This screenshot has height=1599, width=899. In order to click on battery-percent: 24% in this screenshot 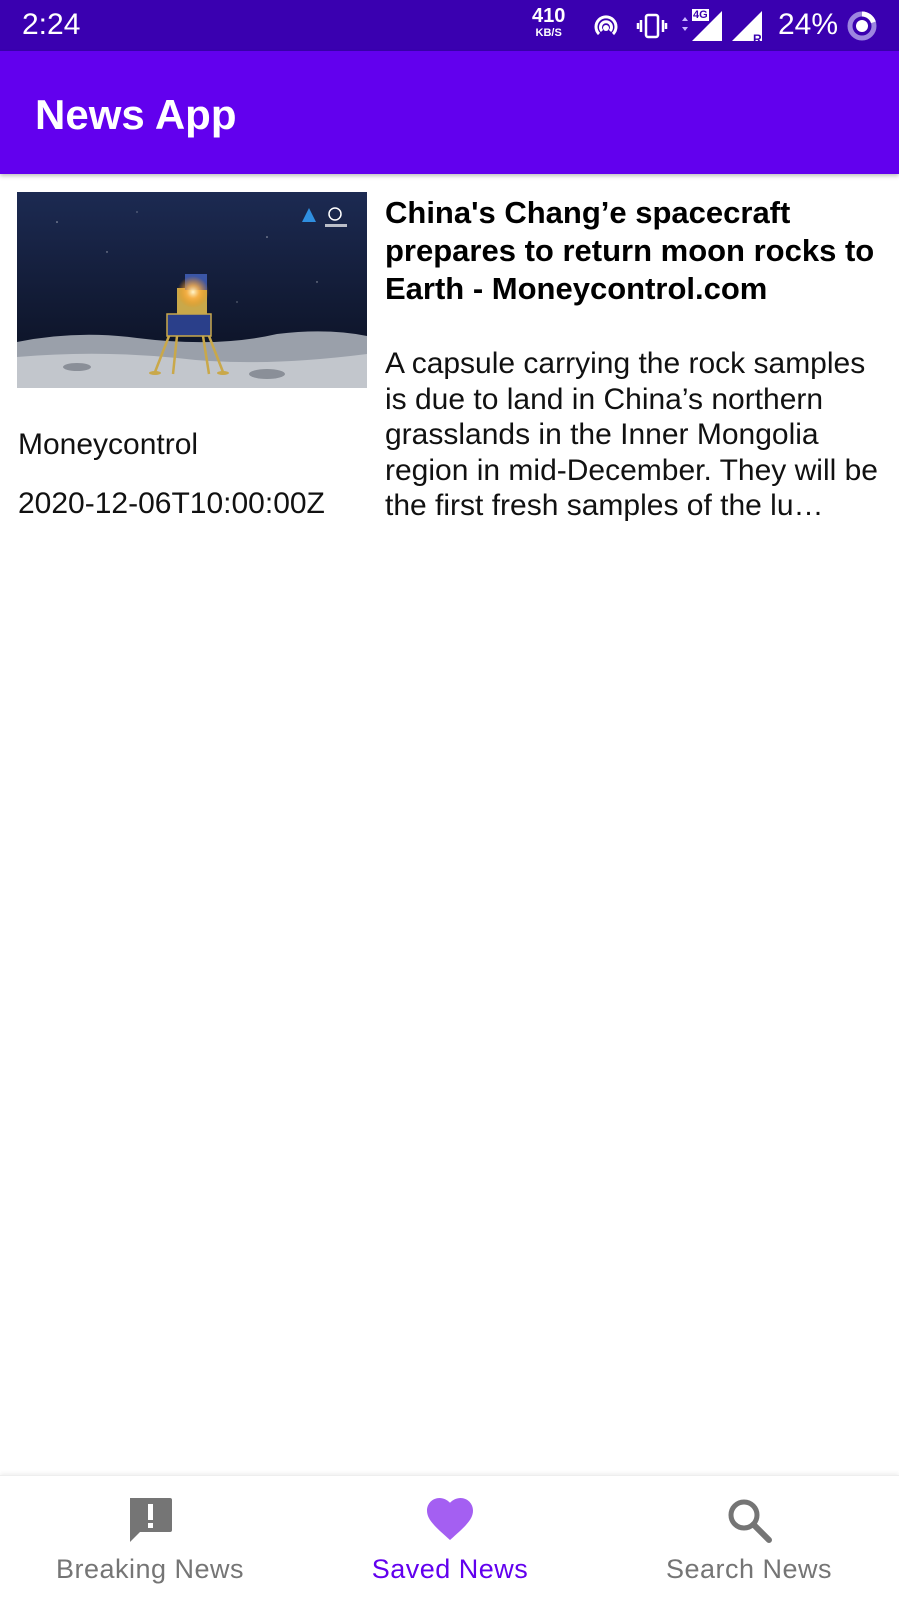, I will do `click(808, 24)`.